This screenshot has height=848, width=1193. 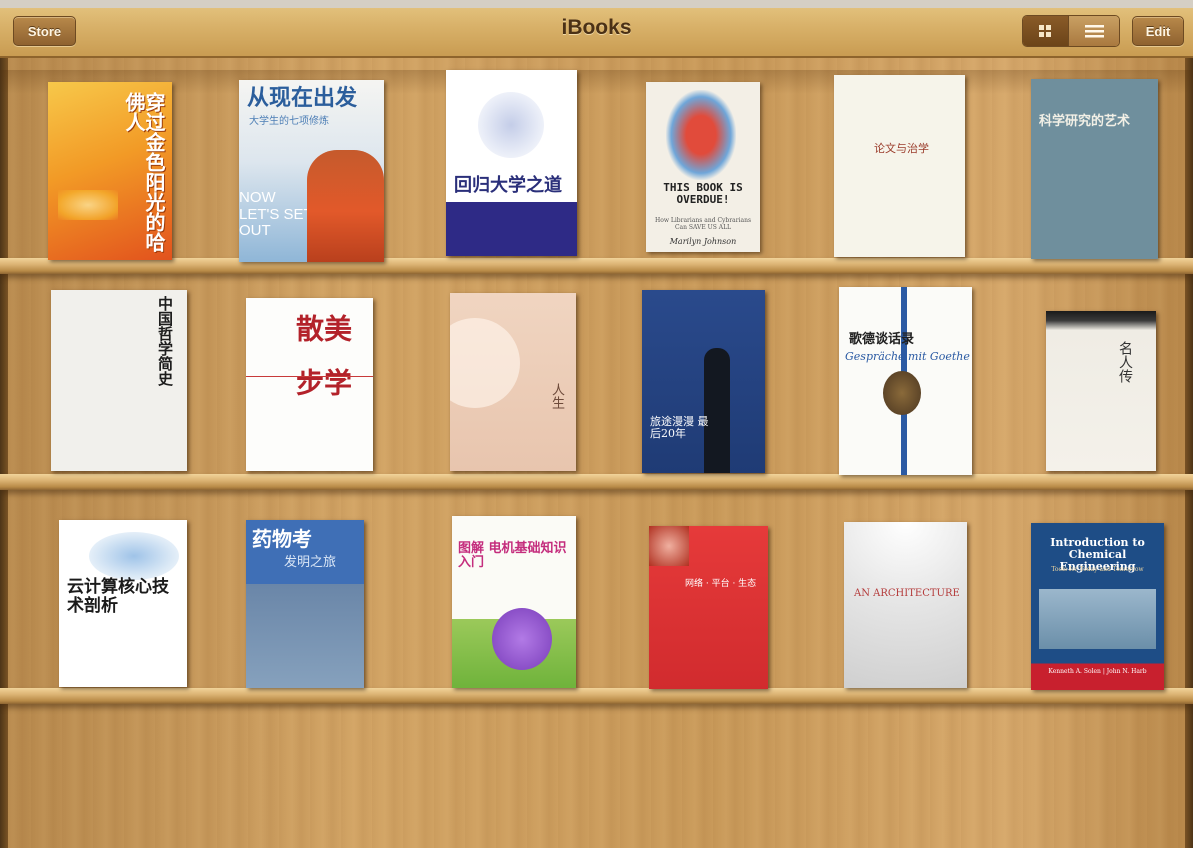 What do you see at coordinates (1097, 619) in the screenshot?
I see `cover-photo` at bounding box center [1097, 619].